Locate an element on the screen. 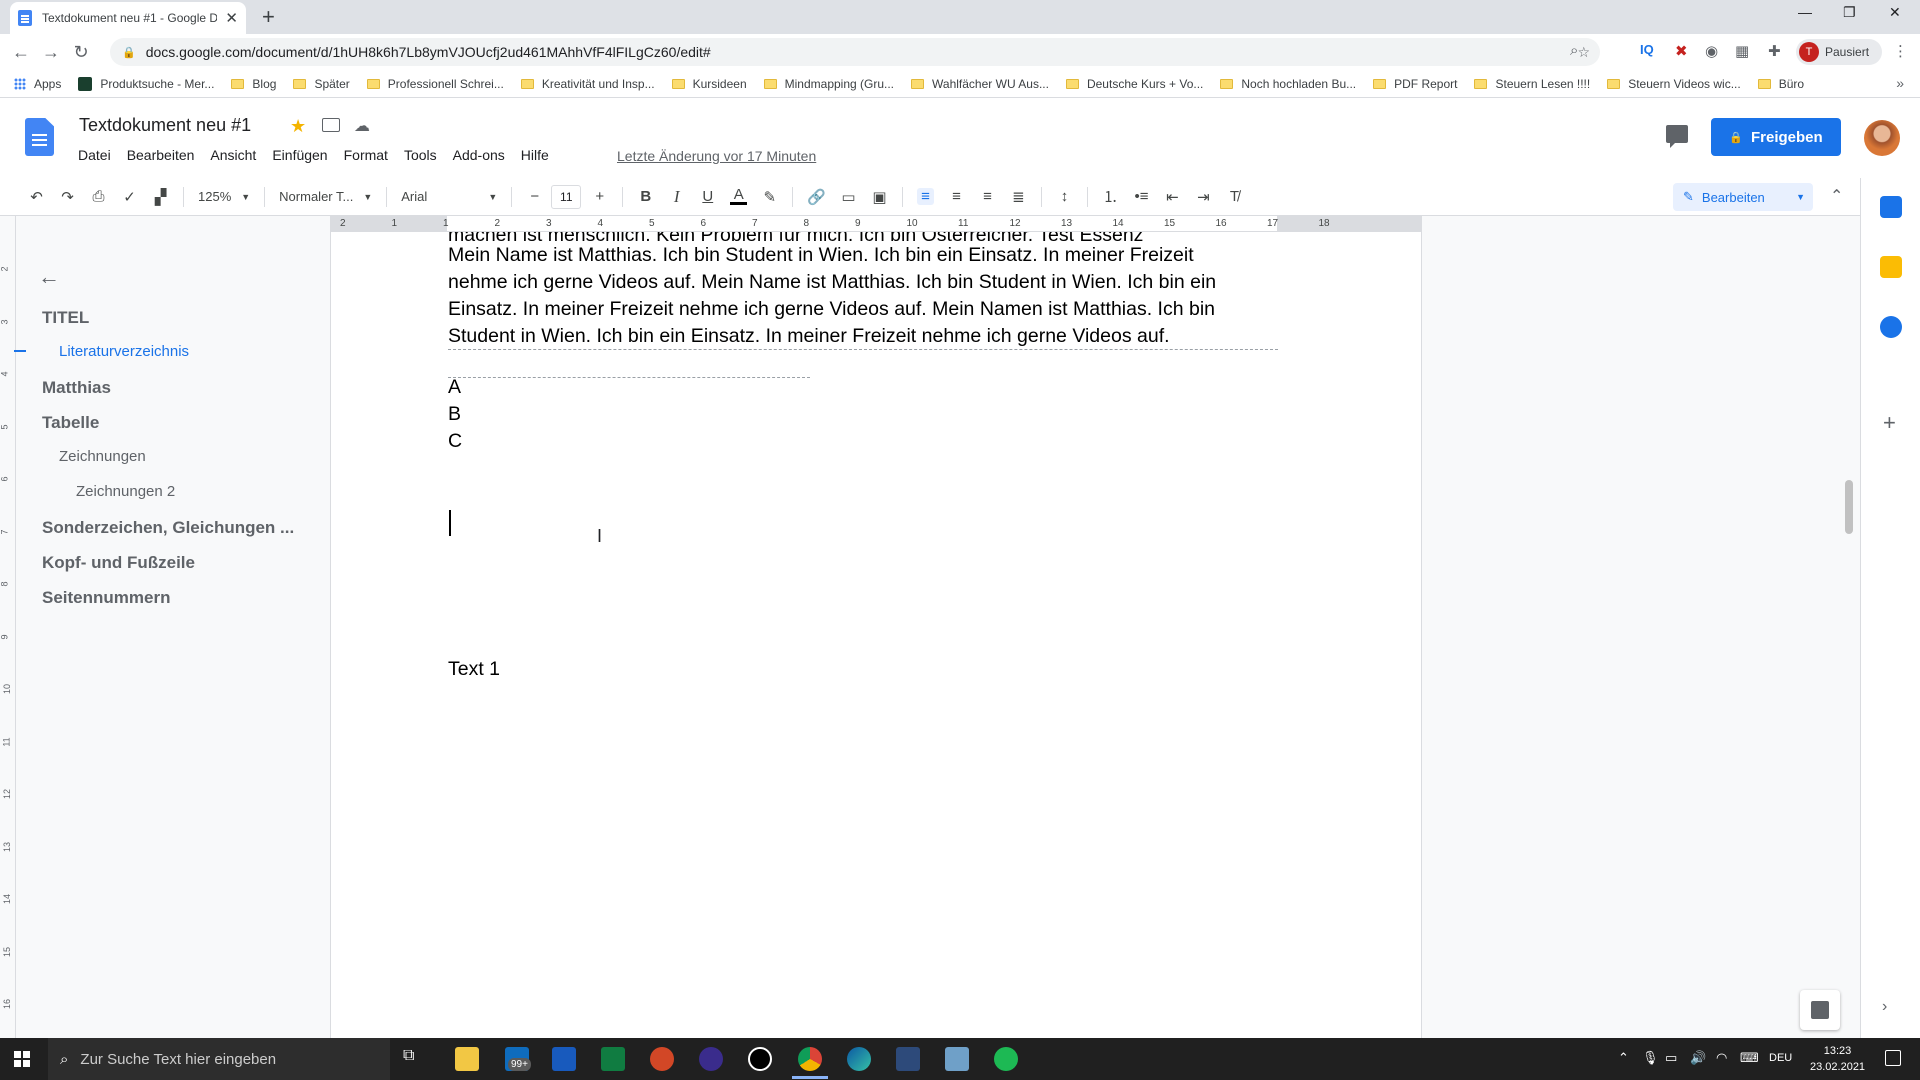 The height and width of the screenshot is (1080, 1920). bookmark-folder: Büro is located at coordinates (1780, 84).